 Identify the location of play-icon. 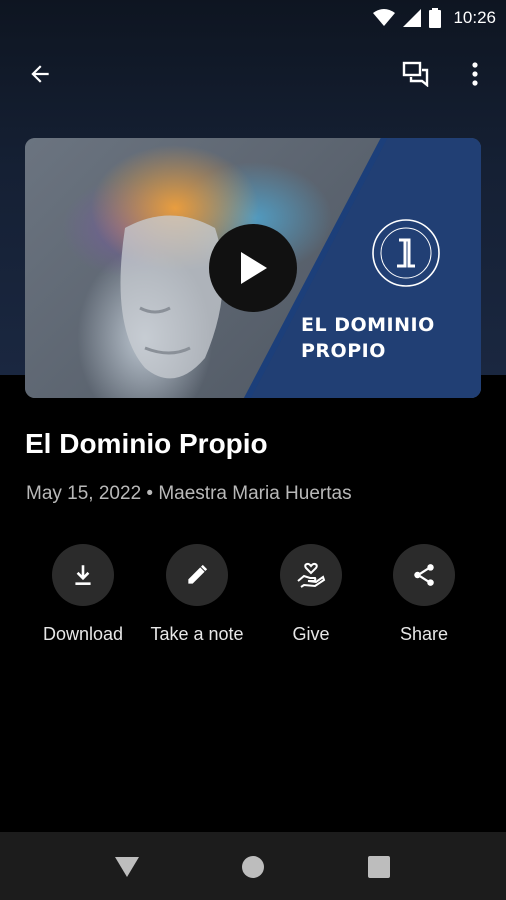
(254, 268).